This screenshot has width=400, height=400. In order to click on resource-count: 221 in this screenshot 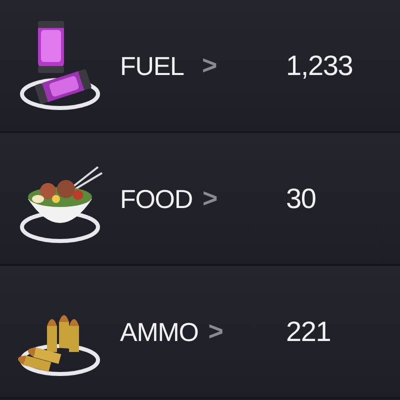, I will do `click(309, 332)`.